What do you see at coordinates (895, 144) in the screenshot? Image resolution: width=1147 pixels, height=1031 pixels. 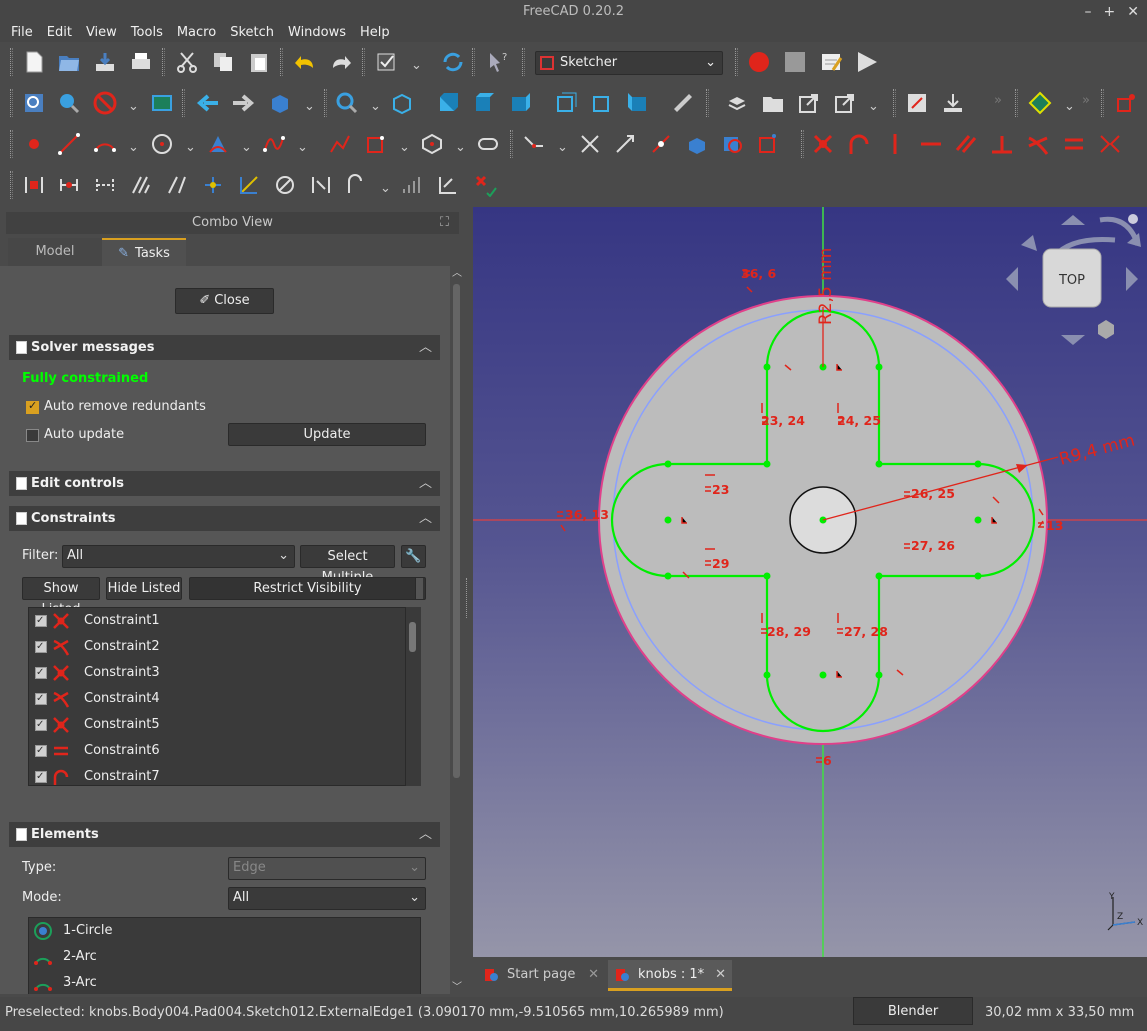 I see `constraint-vertical-icon` at bounding box center [895, 144].